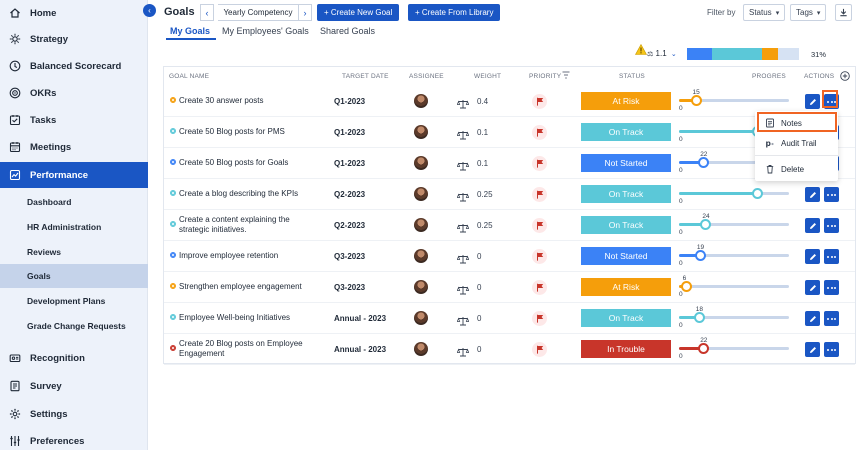 Image resolution: width=856 pixels, height=450 pixels. I want to click on collapse-sidebar-button: ‹, so click(149, 10).